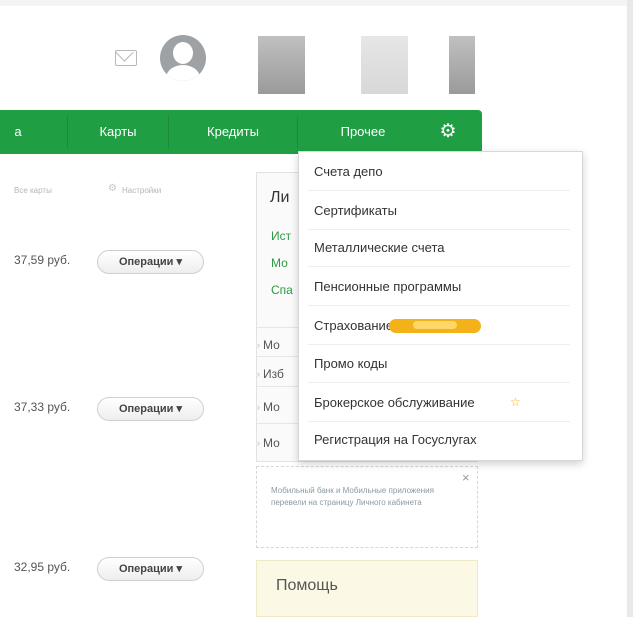  I want to click on star-icon: ☆, so click(515, 402).